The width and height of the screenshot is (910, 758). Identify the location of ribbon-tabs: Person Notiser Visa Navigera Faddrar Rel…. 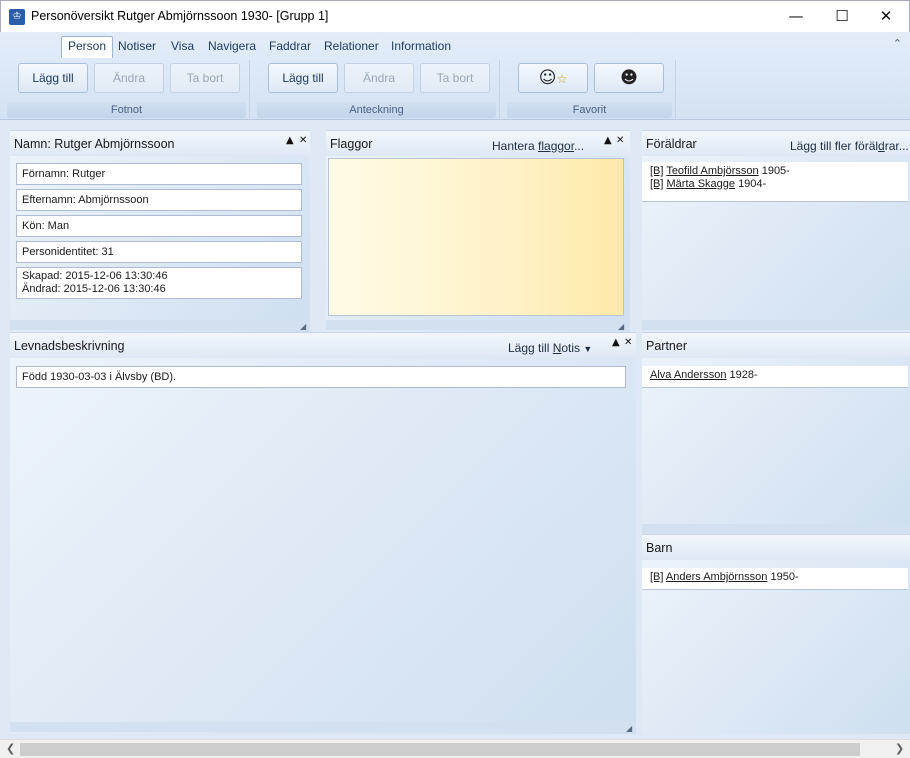
(455, 45).